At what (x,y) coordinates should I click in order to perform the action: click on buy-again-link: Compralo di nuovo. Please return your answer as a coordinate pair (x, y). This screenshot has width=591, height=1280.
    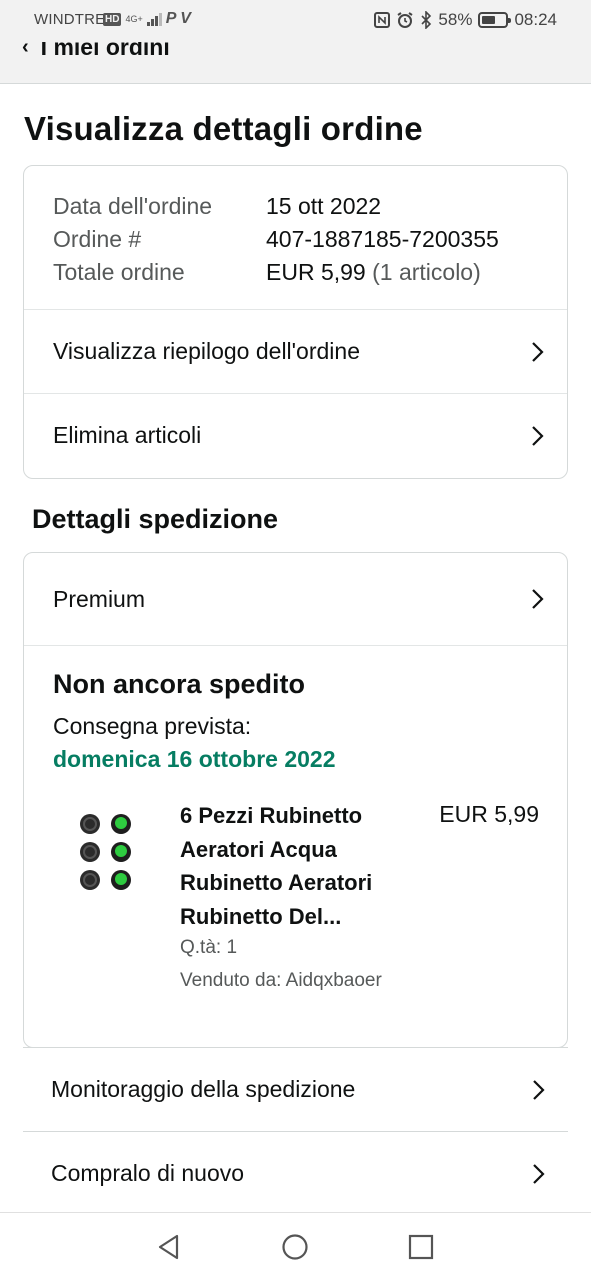
    Looking at the image, I should click on (295, 1173).